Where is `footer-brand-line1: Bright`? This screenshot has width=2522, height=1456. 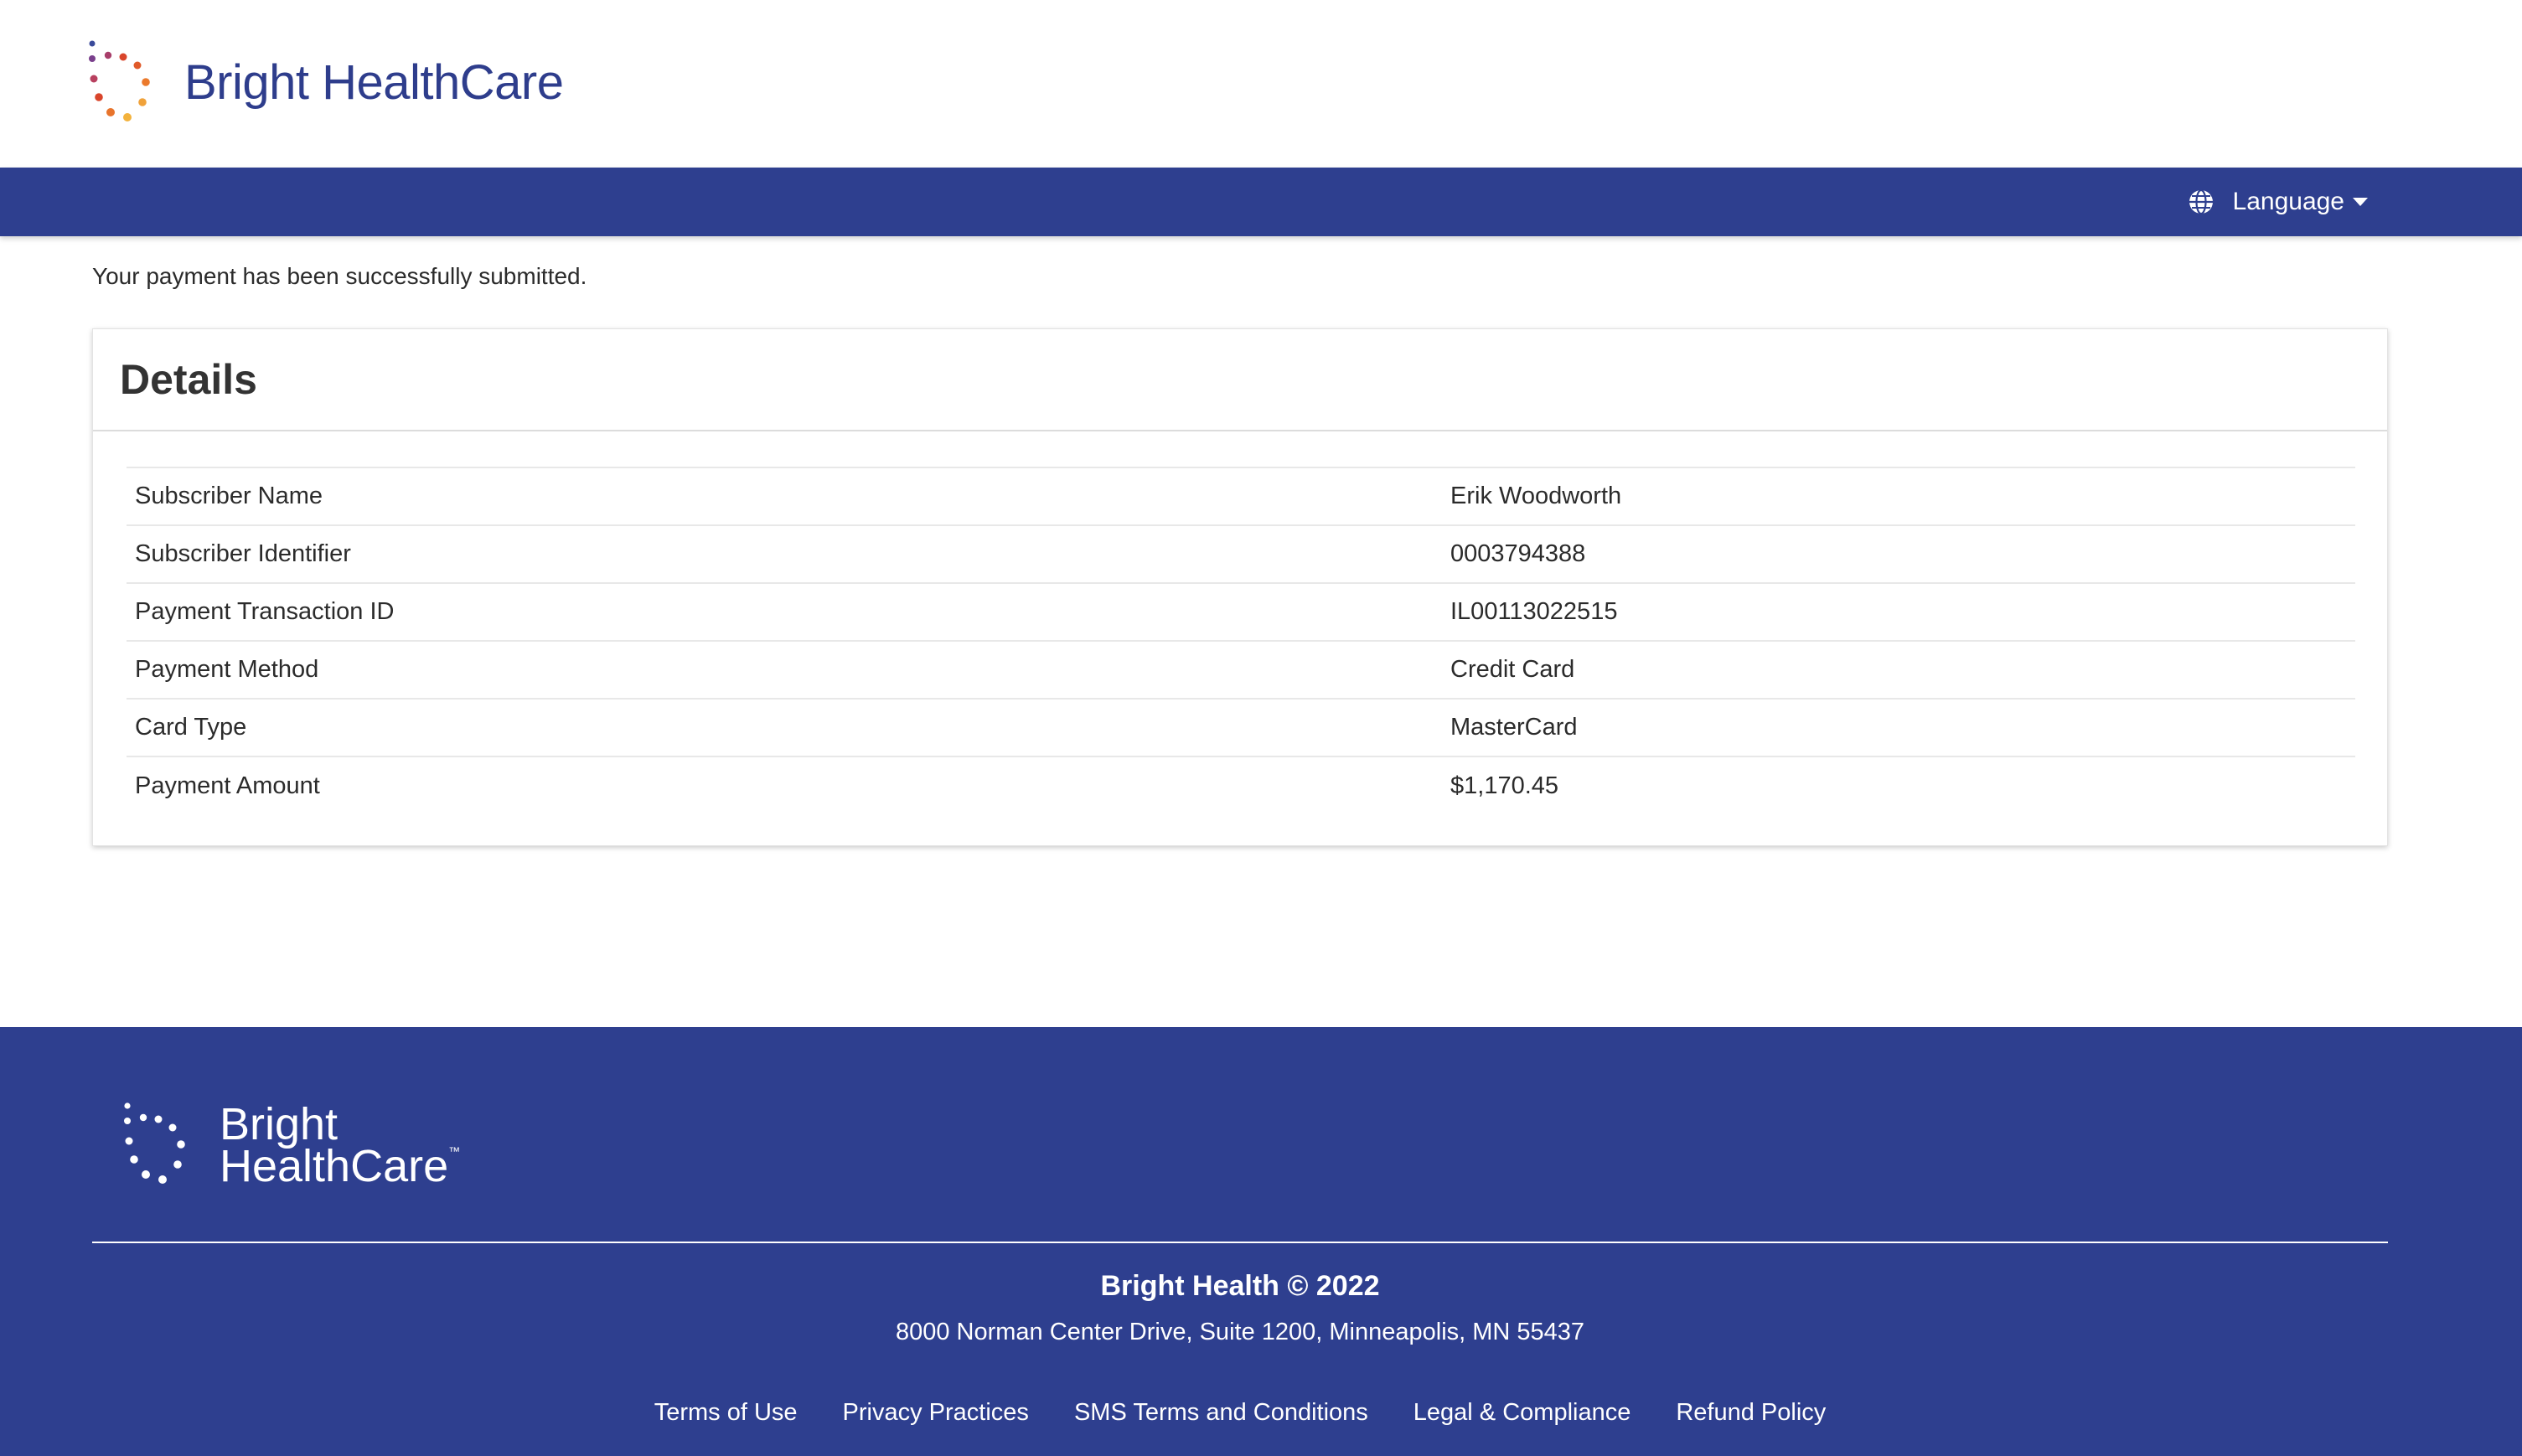
footer-brand-line1: Bright is located at coordinates (279, 1123).